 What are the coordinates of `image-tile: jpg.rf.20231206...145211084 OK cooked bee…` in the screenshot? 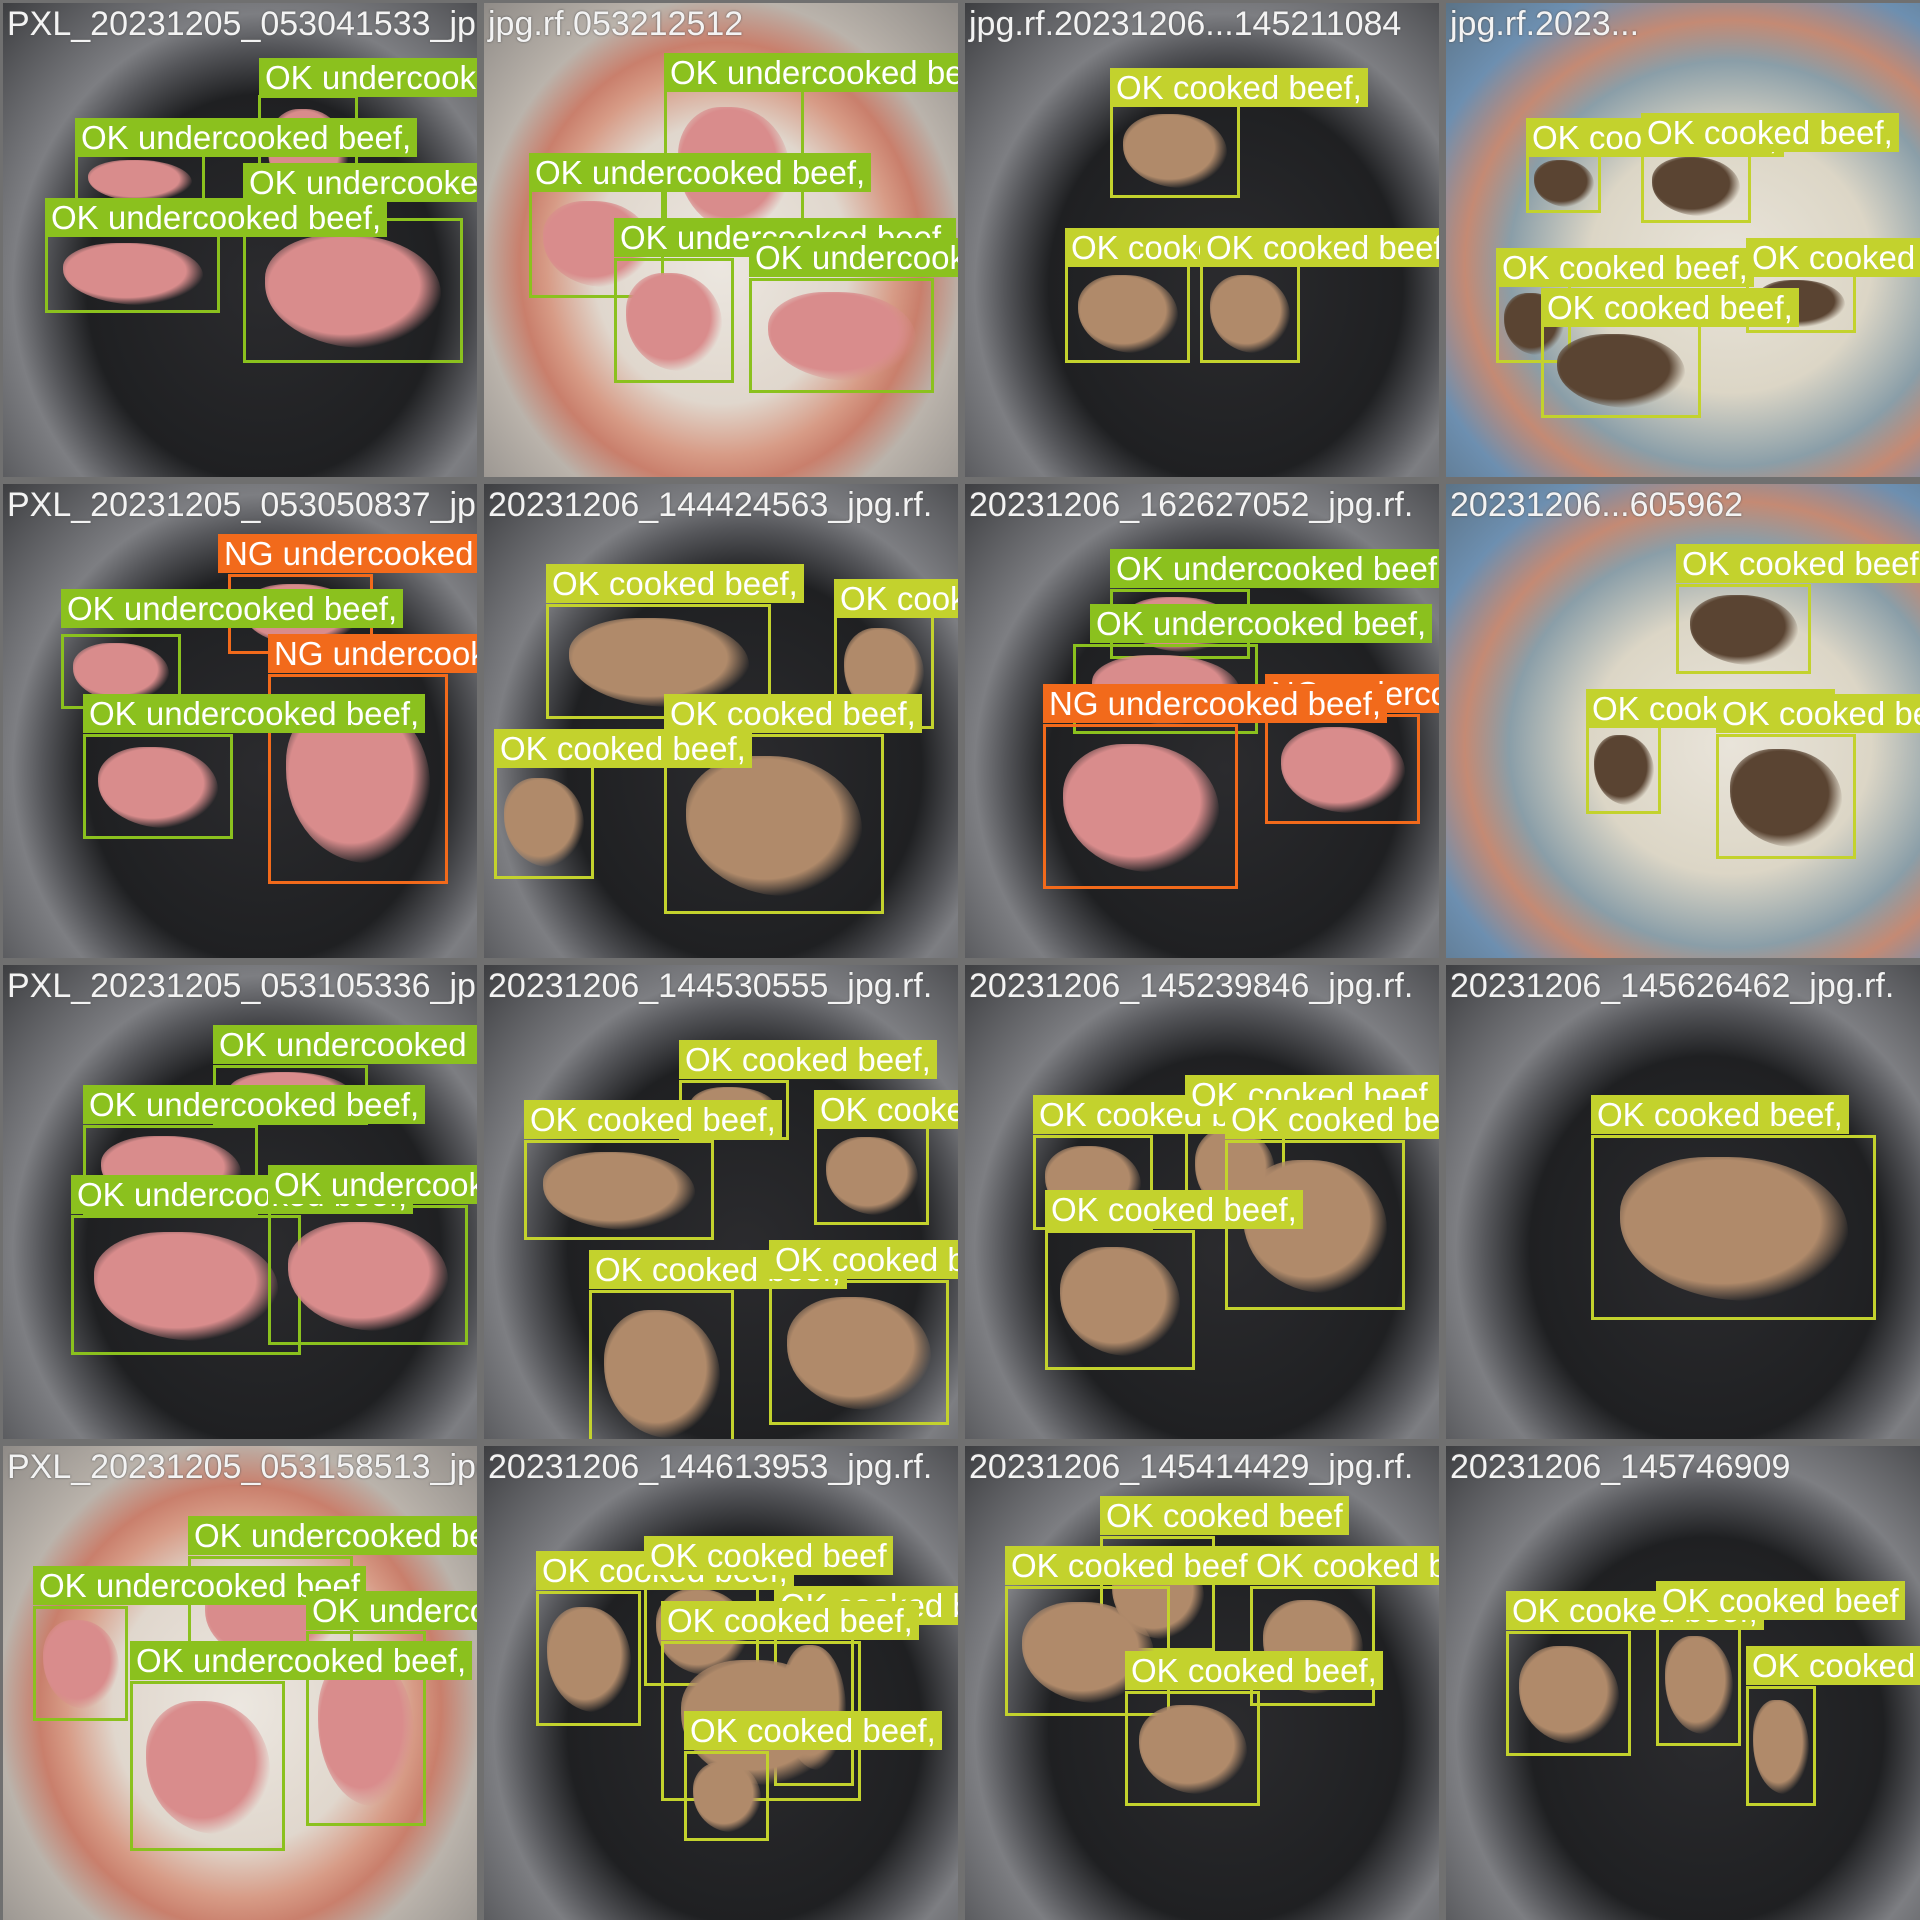 It's located at (1202, 240).